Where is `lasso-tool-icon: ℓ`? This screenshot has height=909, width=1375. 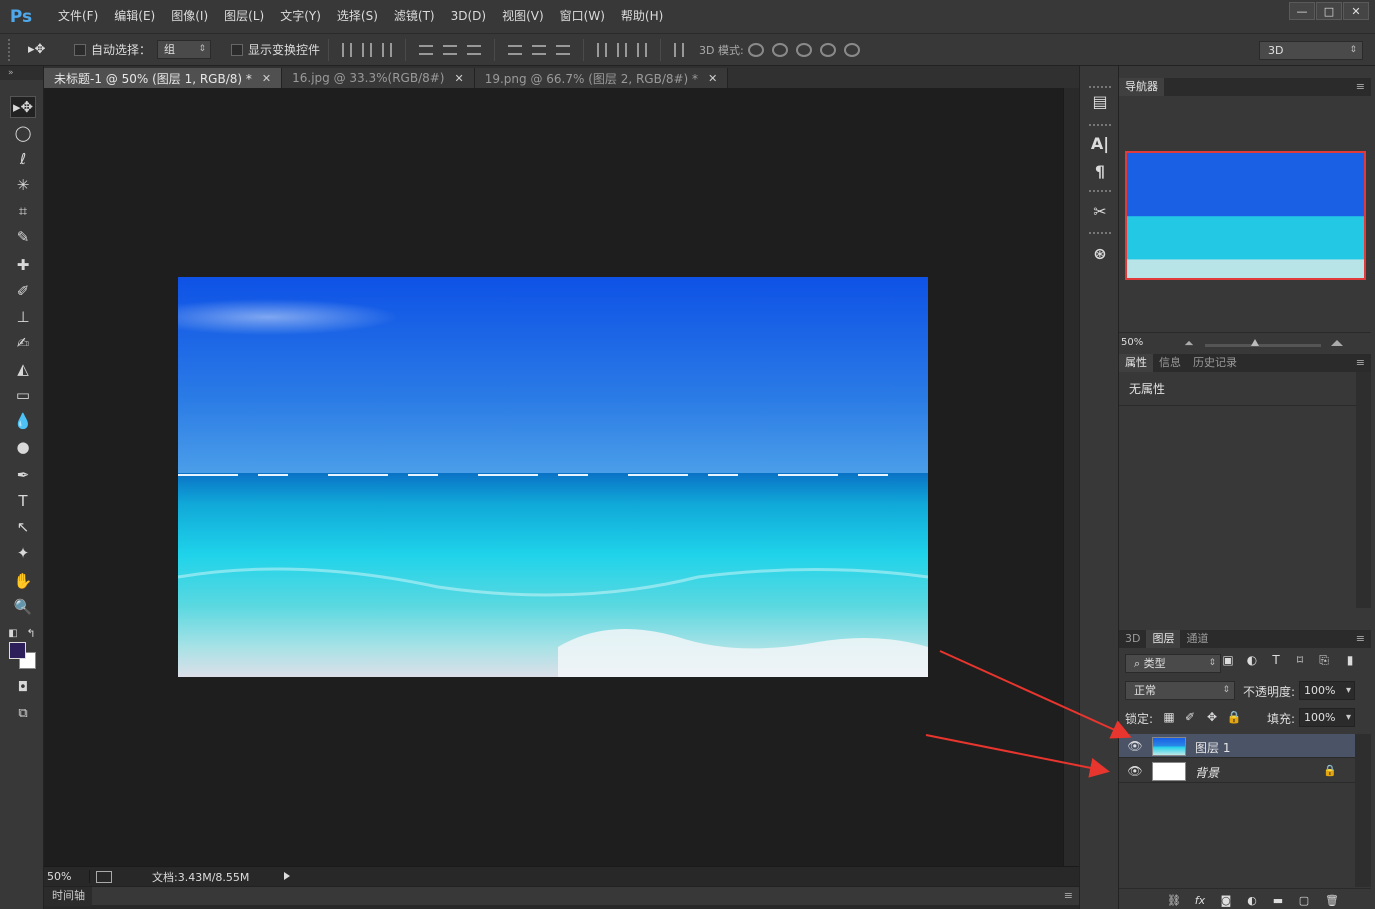
lasso-tool-icon: ℓ is located at coordinates (23, 159).